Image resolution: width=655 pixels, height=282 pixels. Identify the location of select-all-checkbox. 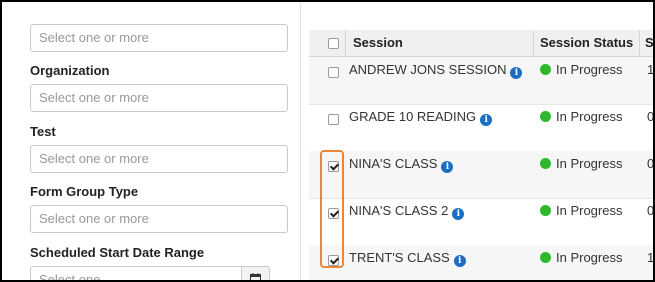
(333, 43).